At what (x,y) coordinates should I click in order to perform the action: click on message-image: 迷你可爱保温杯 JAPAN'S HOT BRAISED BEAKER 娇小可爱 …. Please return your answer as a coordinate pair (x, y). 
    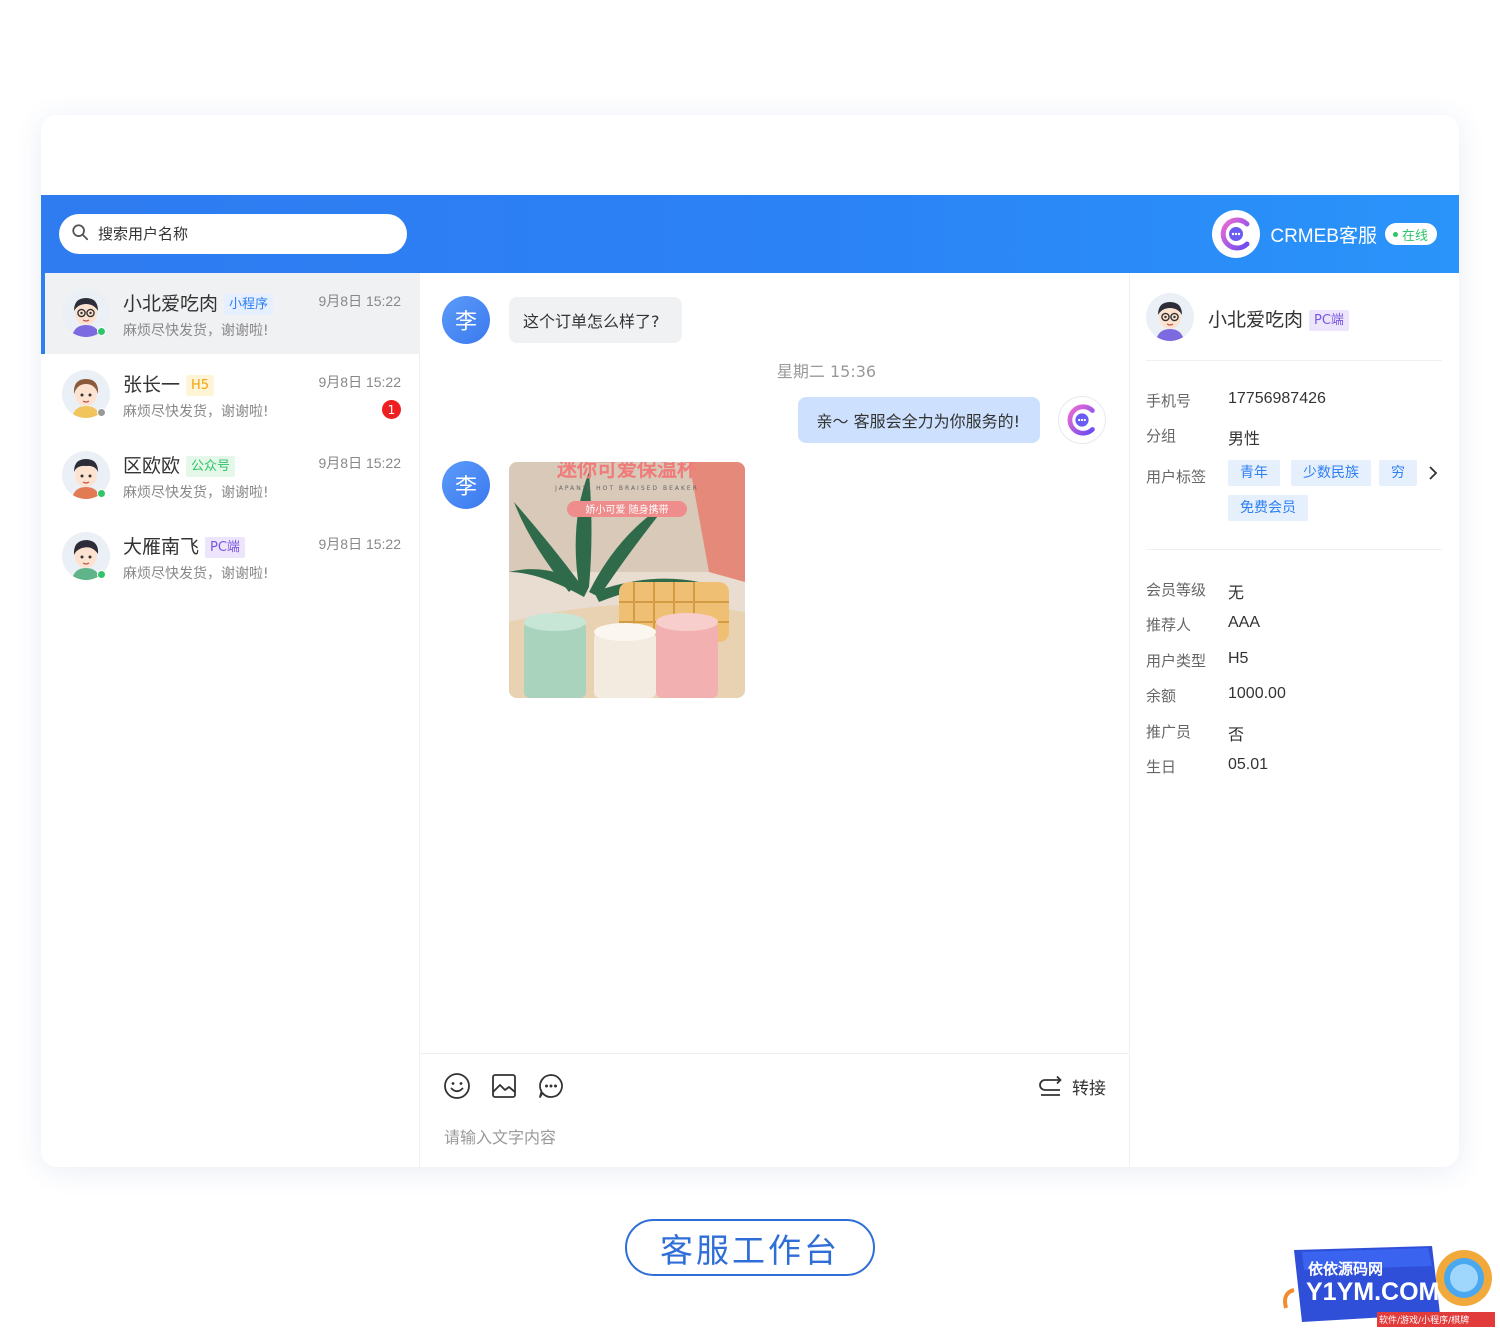
    Looking at the image, I should click on (627, 580).